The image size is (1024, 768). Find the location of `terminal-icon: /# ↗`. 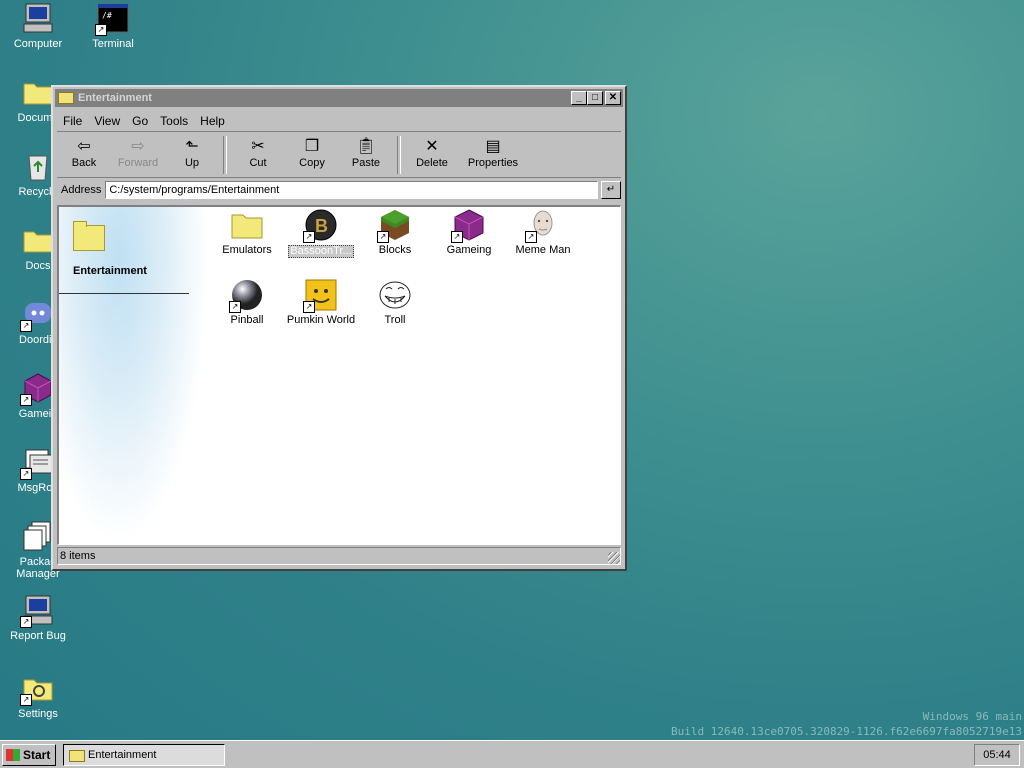

terminal-icon: /# ↗ is located at coordinates (112, 19).